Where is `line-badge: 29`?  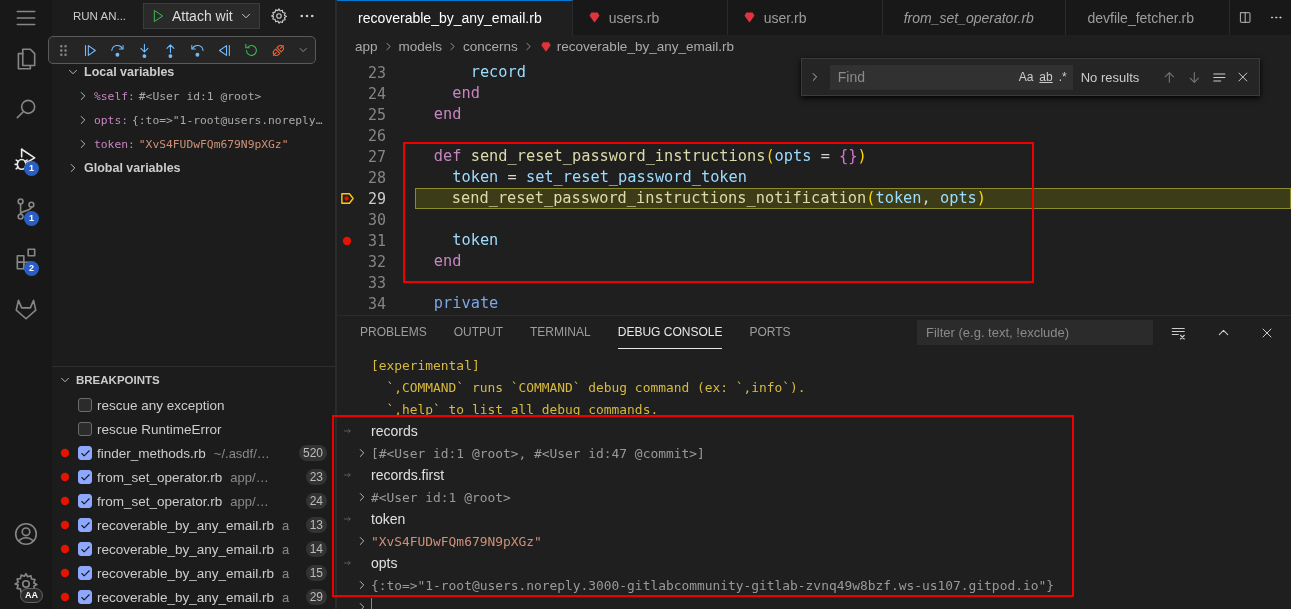 line-badge: 29 is located at coordinates (316, 597).